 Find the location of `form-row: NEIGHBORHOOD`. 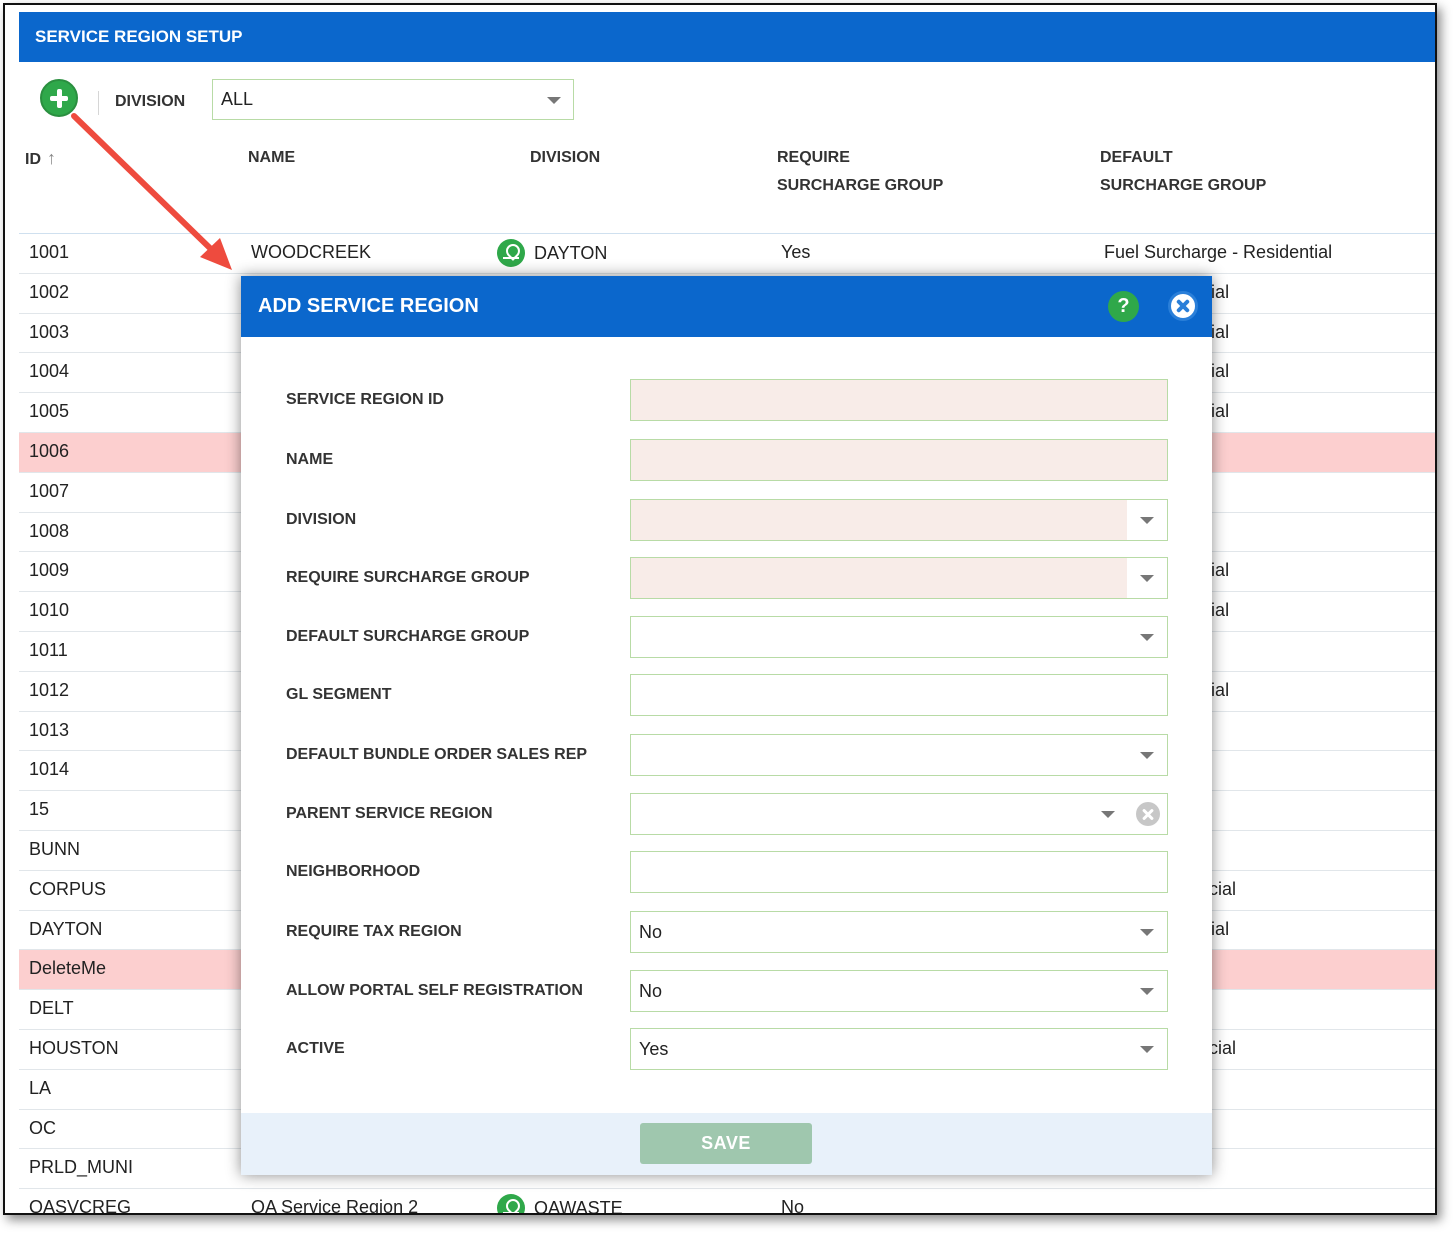

form-row: NEIGHBORHOOD is located at coordinates (726, 872).